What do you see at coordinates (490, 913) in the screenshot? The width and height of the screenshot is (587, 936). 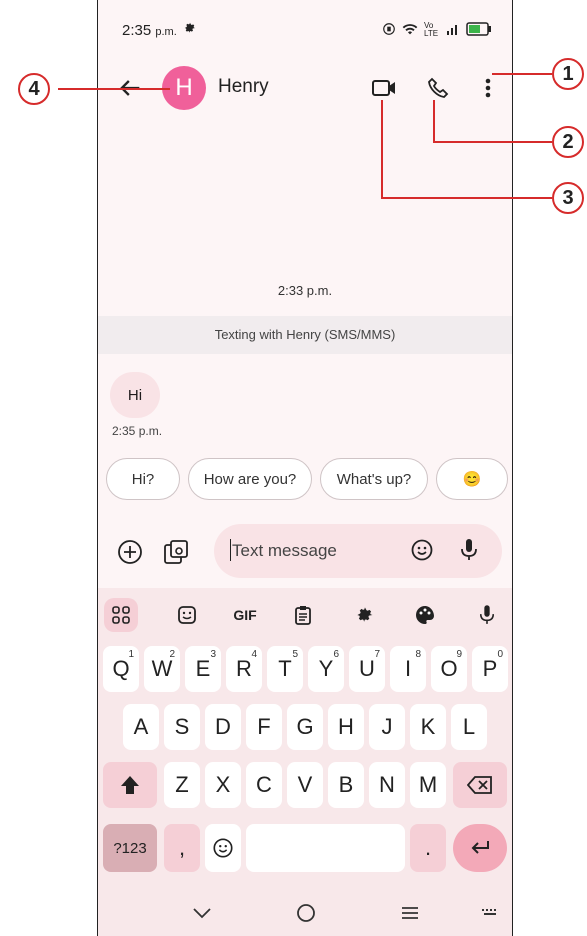 I see `keyboard-switch-icon` at bounding box center [490, 913].